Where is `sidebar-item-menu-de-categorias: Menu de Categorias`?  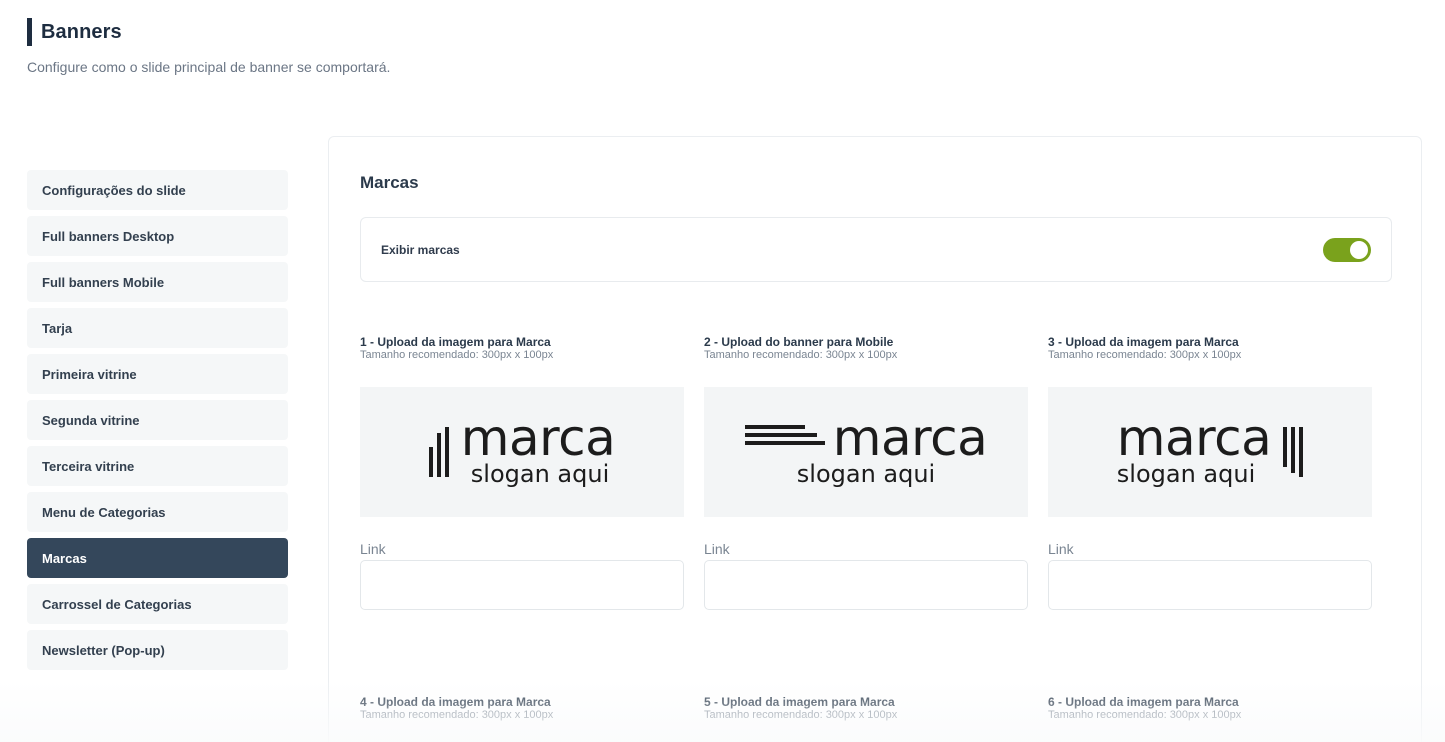 sidebar-item-menu-de-categorias: Menu de Categorias is located at coordinates (157, 512).